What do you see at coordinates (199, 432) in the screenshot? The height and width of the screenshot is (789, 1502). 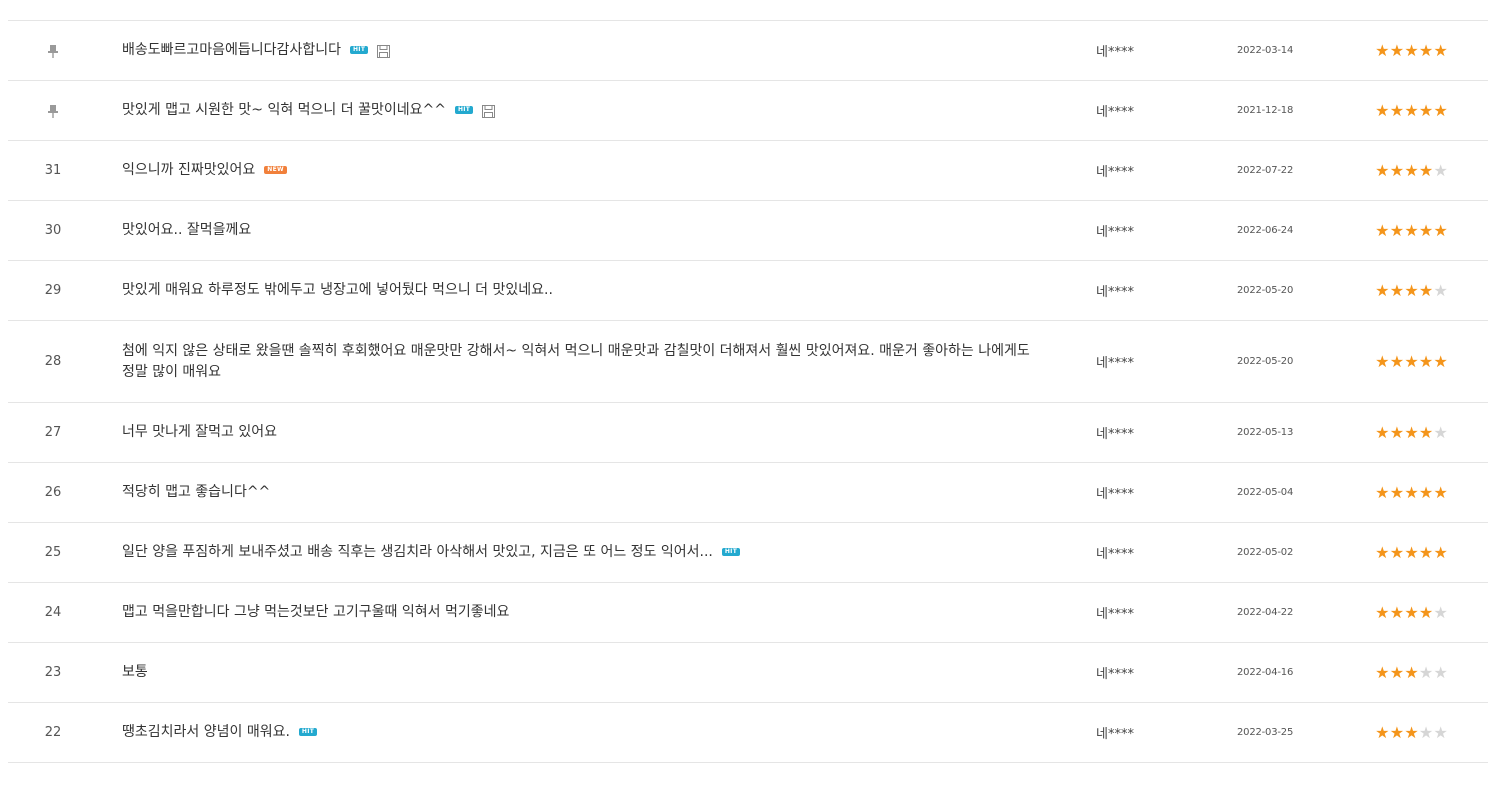 I see `review-subject-link: 너무 맛나게 잘먹고 있어요` at bounding box center [199, 432].